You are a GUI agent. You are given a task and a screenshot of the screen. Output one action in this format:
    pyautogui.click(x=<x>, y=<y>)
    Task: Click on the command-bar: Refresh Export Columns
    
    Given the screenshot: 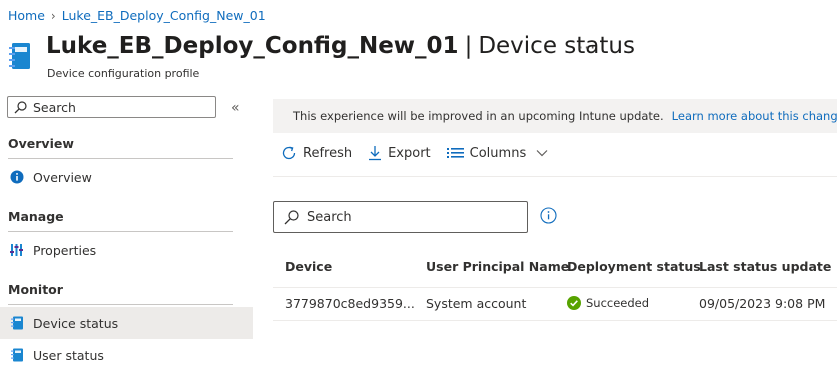 What is the action you would take?
    pyautogui.click(x=422, y=153)
    